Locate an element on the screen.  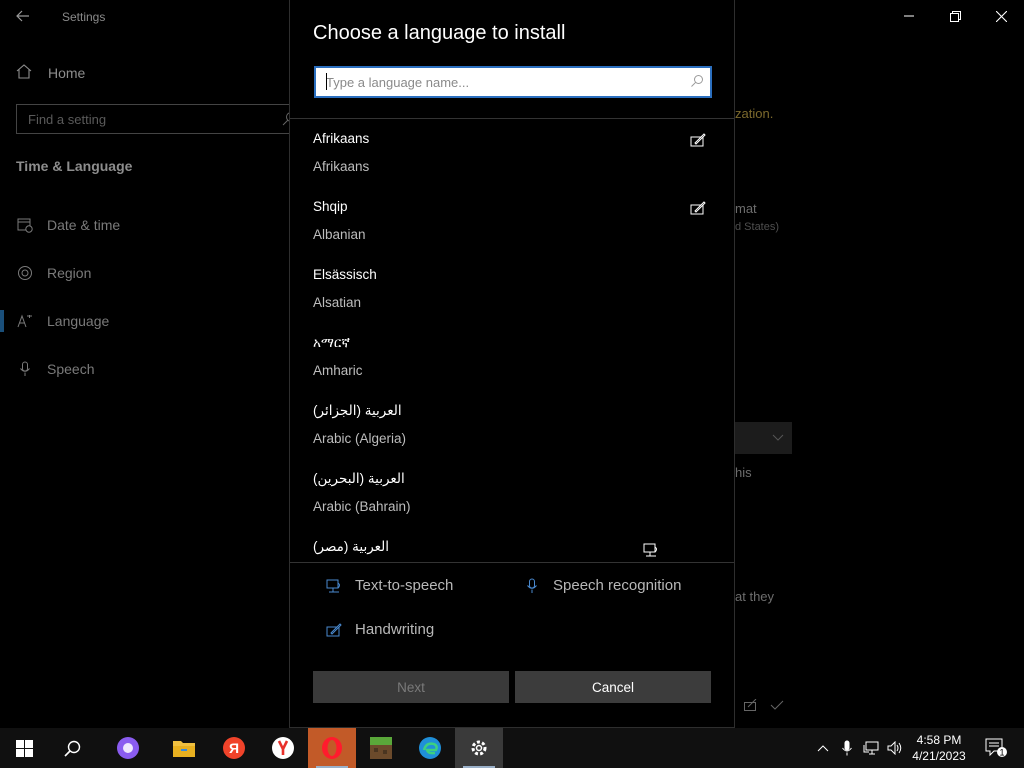
sidebar-item-language: Language is located at coordinates (62, 321).